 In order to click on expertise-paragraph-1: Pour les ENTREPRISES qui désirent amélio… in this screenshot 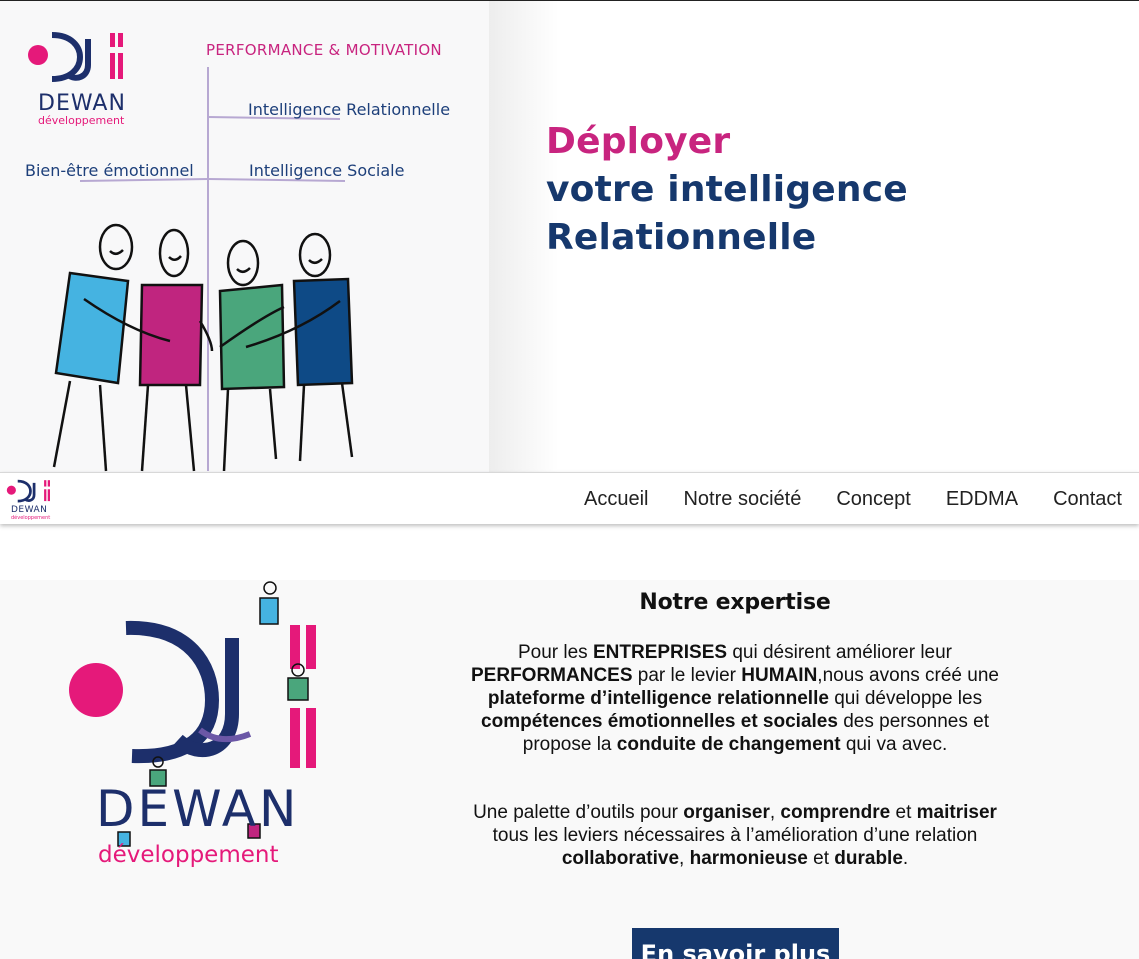, I will do `click(735, 698)`.